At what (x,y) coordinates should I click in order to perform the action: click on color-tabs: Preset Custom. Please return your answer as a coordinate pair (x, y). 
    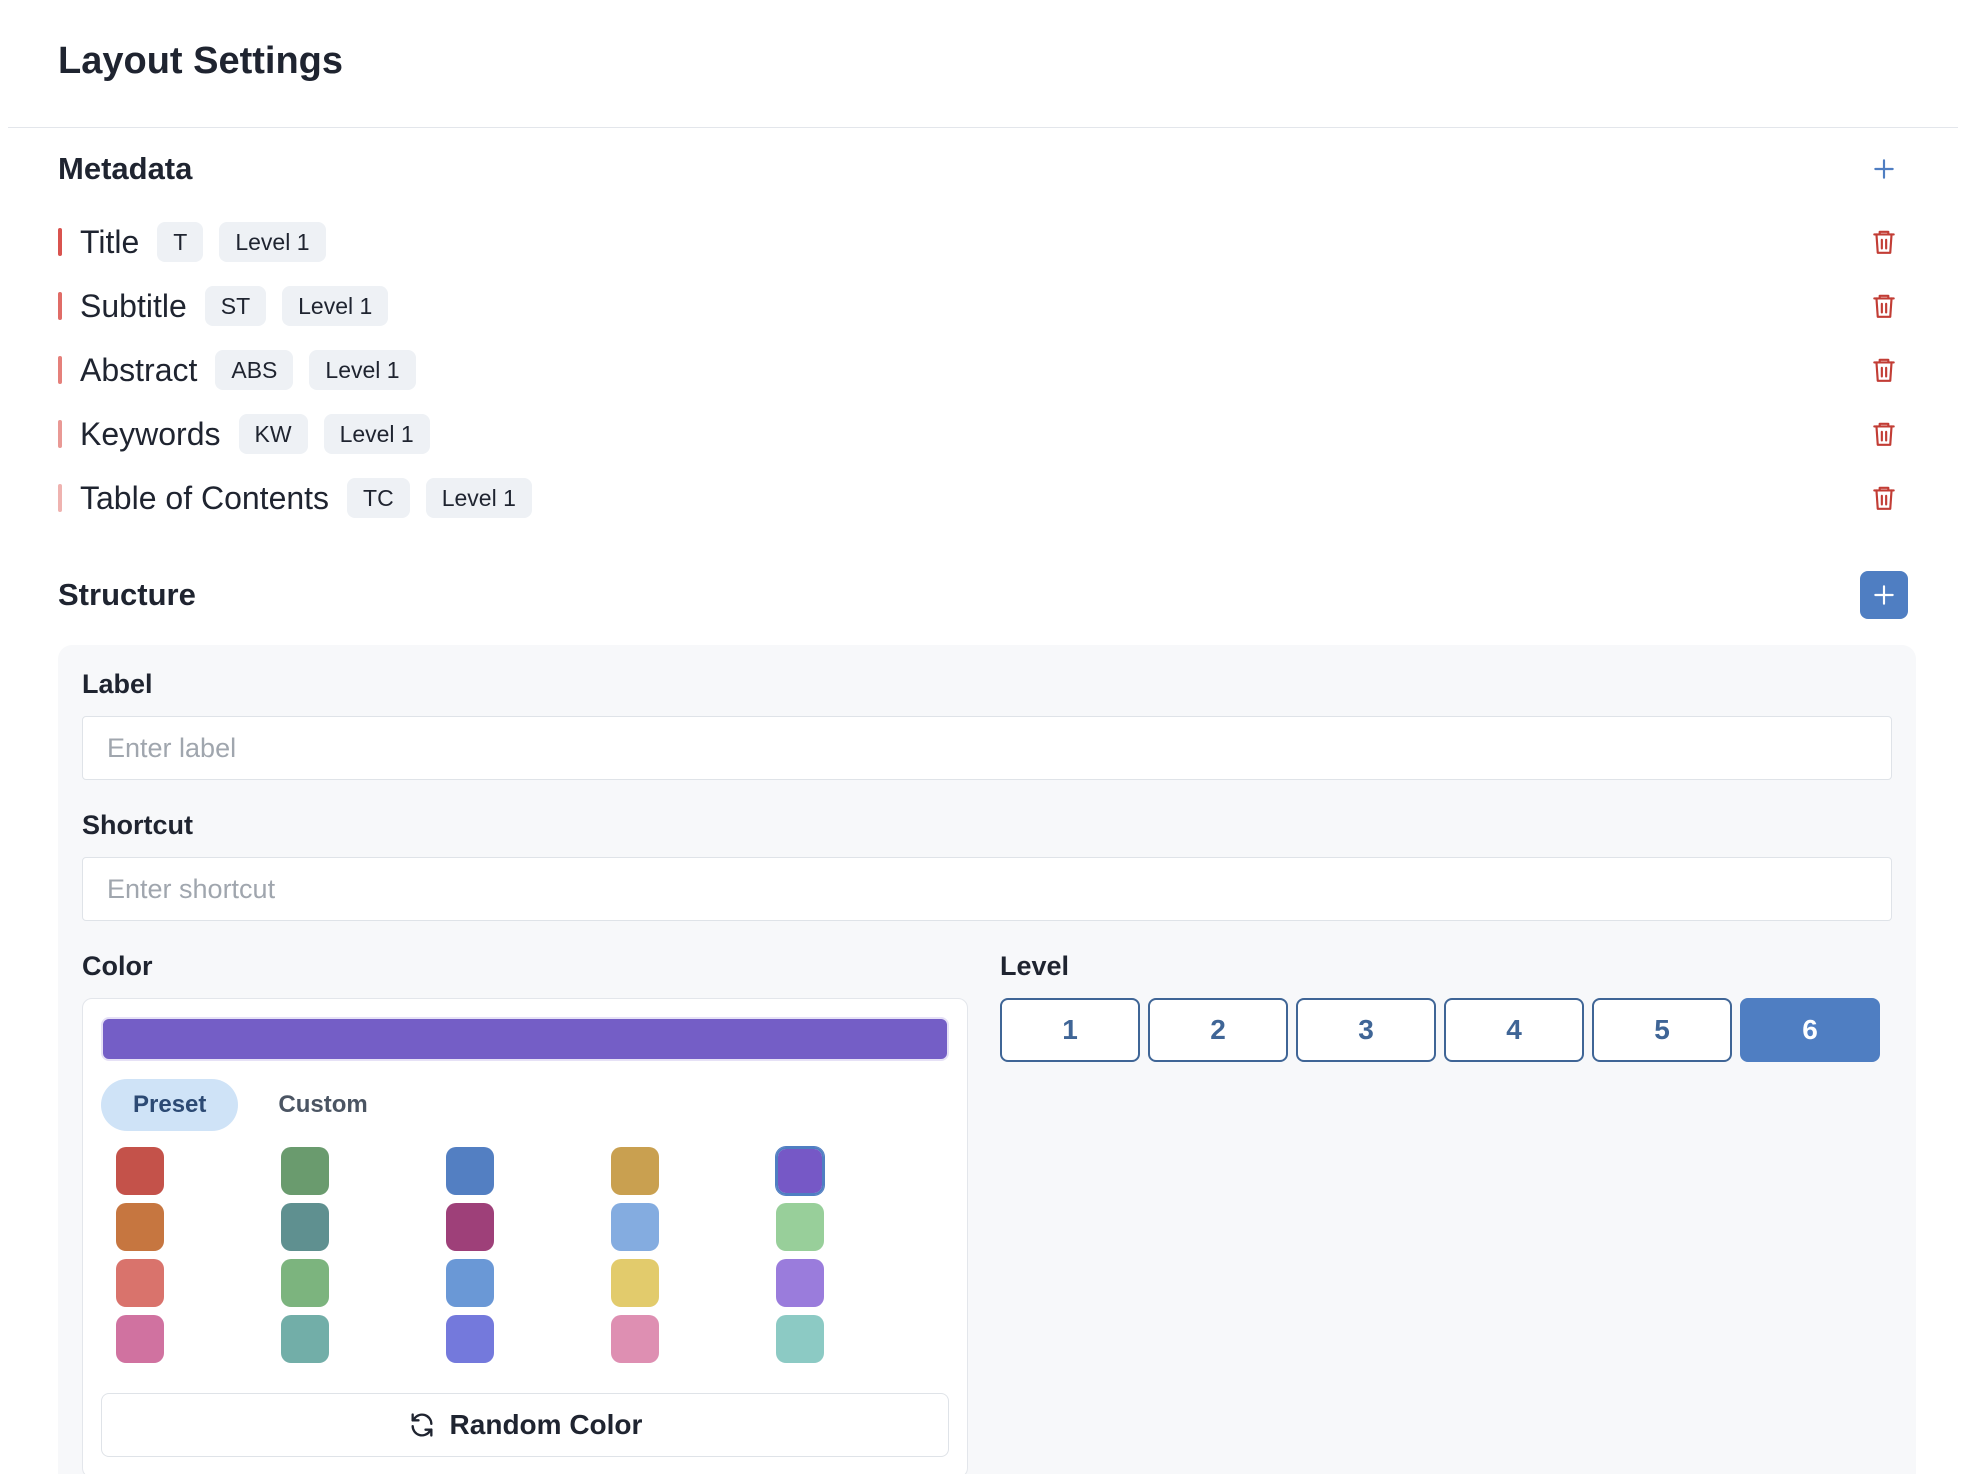
    Looking at the image, I should click on (525, 1105).